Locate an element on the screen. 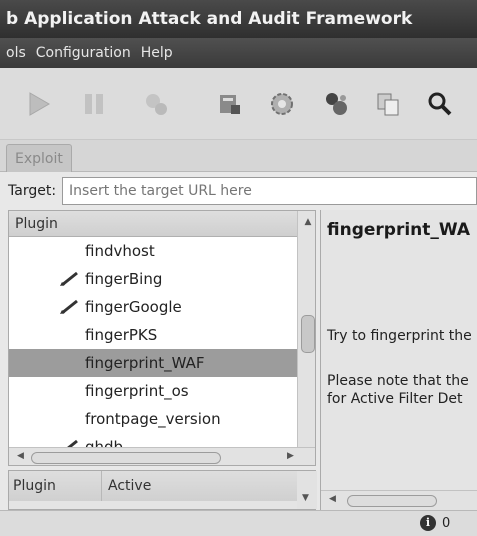  pause-button is located at coordinates (94, 104).